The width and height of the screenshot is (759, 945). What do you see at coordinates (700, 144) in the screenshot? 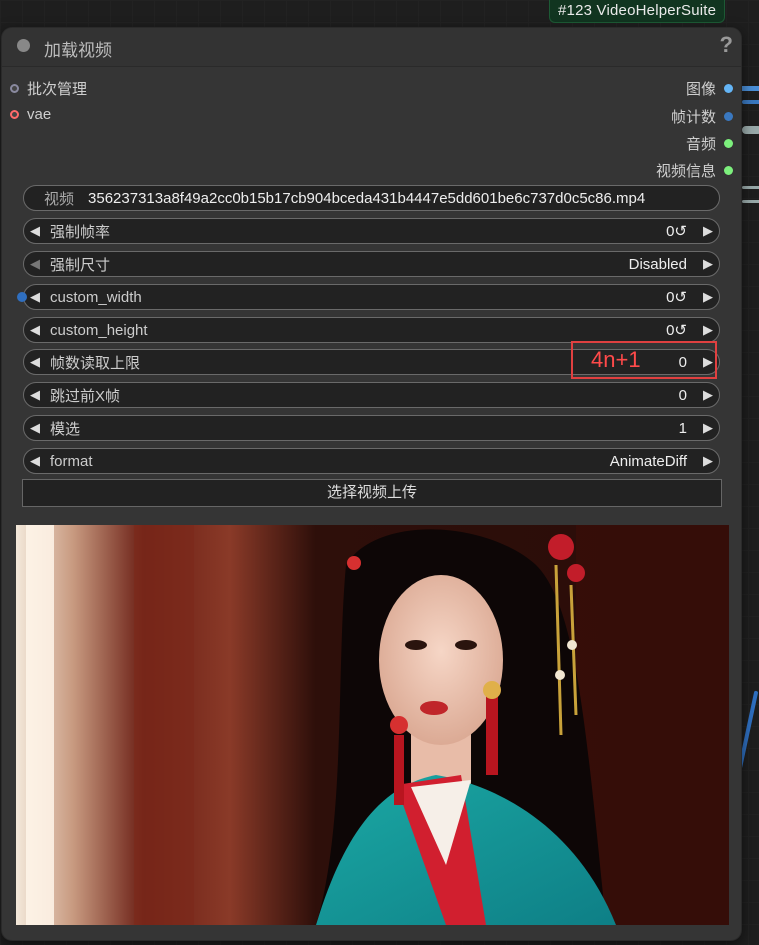
I see `output-label: 音频` at bounding box center [700, 144].